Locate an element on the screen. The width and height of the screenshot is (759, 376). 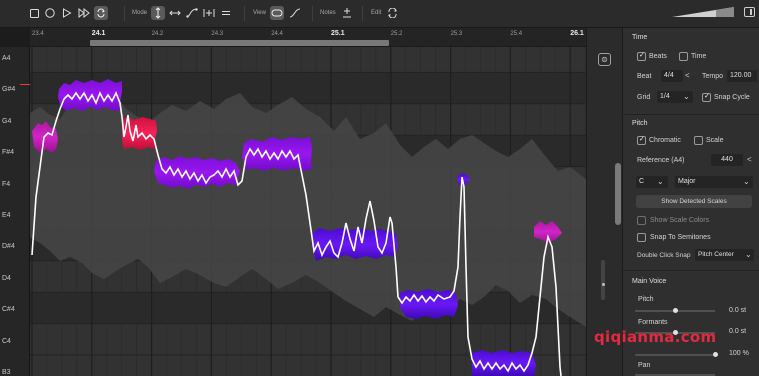
zoom-fit-icon: ⊜ is located at coordinates (604, 59).